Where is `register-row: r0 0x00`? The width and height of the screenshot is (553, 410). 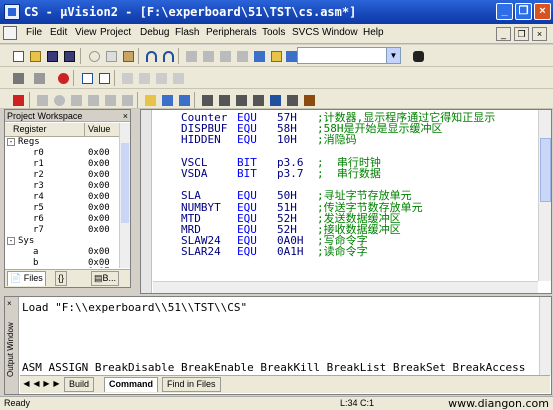
register-row: r0 0x00 is located at coordinates (62, 153).